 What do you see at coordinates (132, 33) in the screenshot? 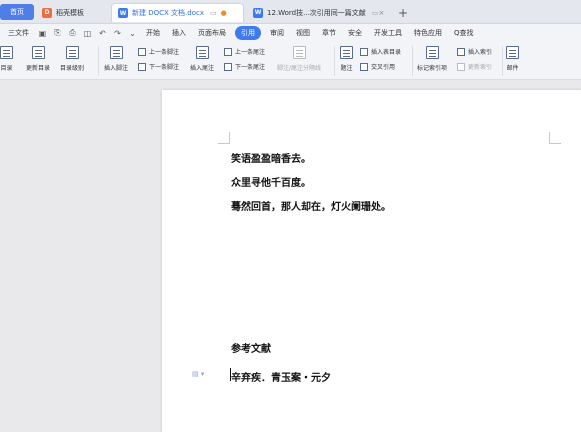
I see `customize-icon: ⌄` at bounding box center [132, 33].